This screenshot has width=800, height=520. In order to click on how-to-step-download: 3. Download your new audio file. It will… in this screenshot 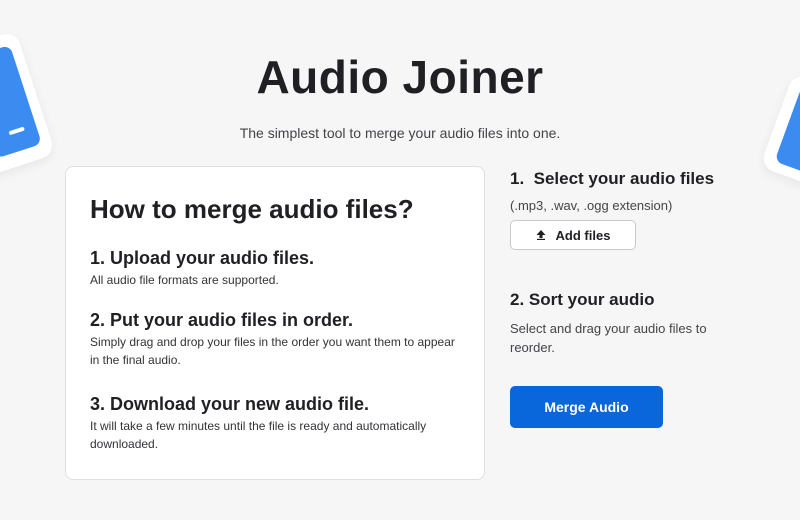, I will do `click(275, 423)`.